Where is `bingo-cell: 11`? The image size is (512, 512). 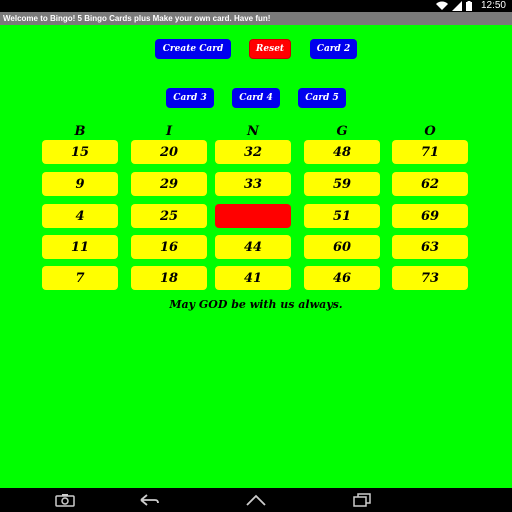 bingo-cell: 11 is located at coordinates (80, 247).